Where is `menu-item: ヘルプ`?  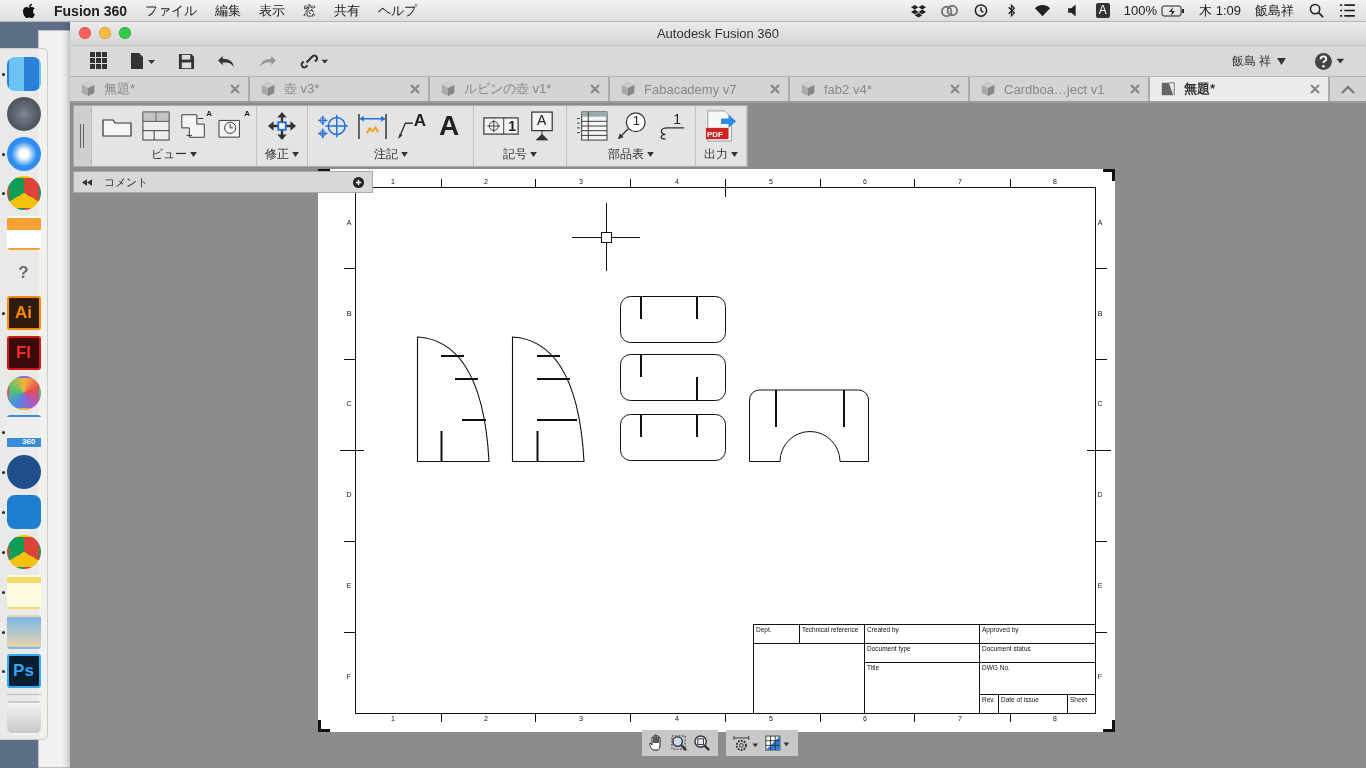
menu-item: ヘルプ is located at coordinates (398, 10).